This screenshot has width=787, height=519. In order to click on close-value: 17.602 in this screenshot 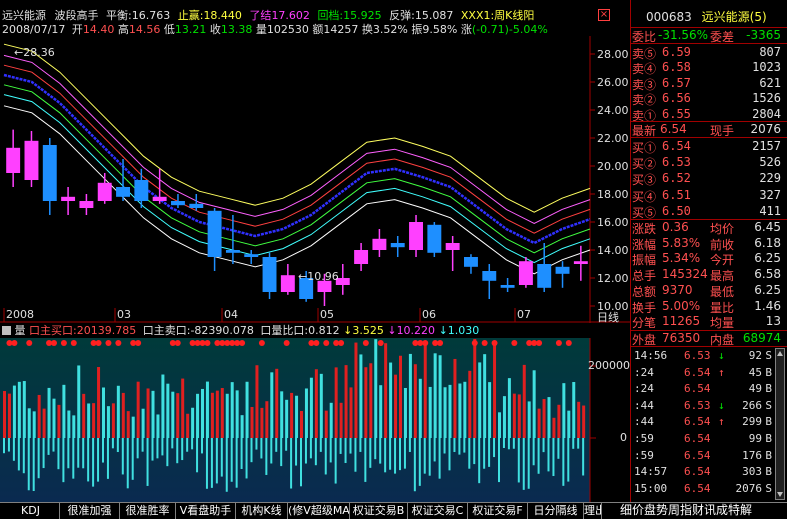, I will do `click(290, 15)`.